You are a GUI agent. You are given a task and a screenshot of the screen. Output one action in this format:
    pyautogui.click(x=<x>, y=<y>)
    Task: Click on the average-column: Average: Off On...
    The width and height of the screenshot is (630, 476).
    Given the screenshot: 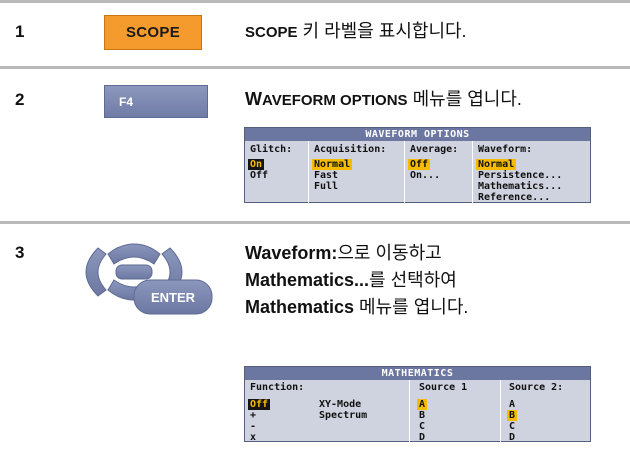 What is the action you would take?
    pyautogui.click(x=433, y=162)
    